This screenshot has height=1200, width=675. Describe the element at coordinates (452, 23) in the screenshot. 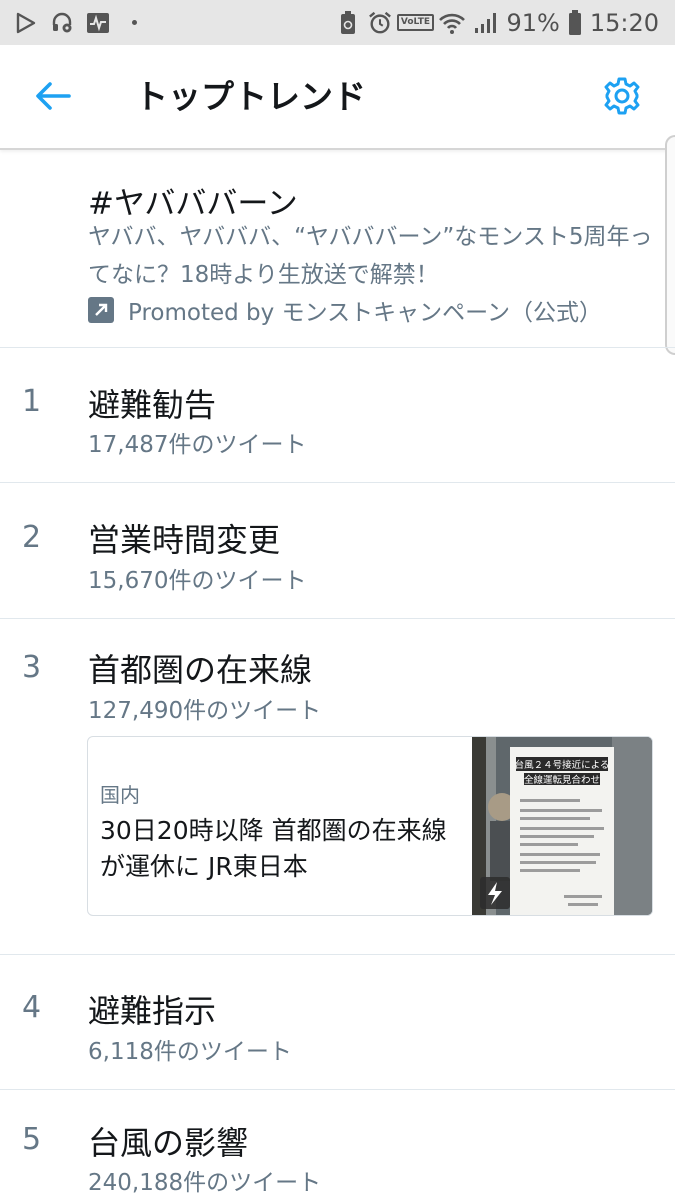

I see `wifi-icon` at that location.